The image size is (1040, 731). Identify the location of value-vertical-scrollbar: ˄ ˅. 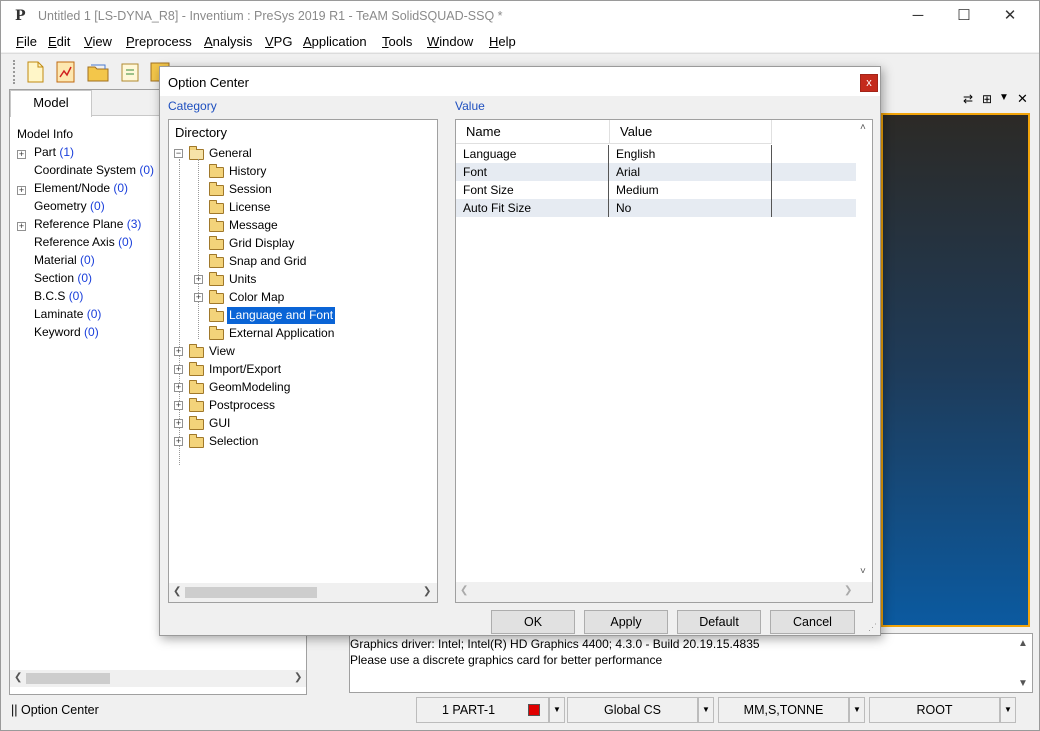
(864, 351).